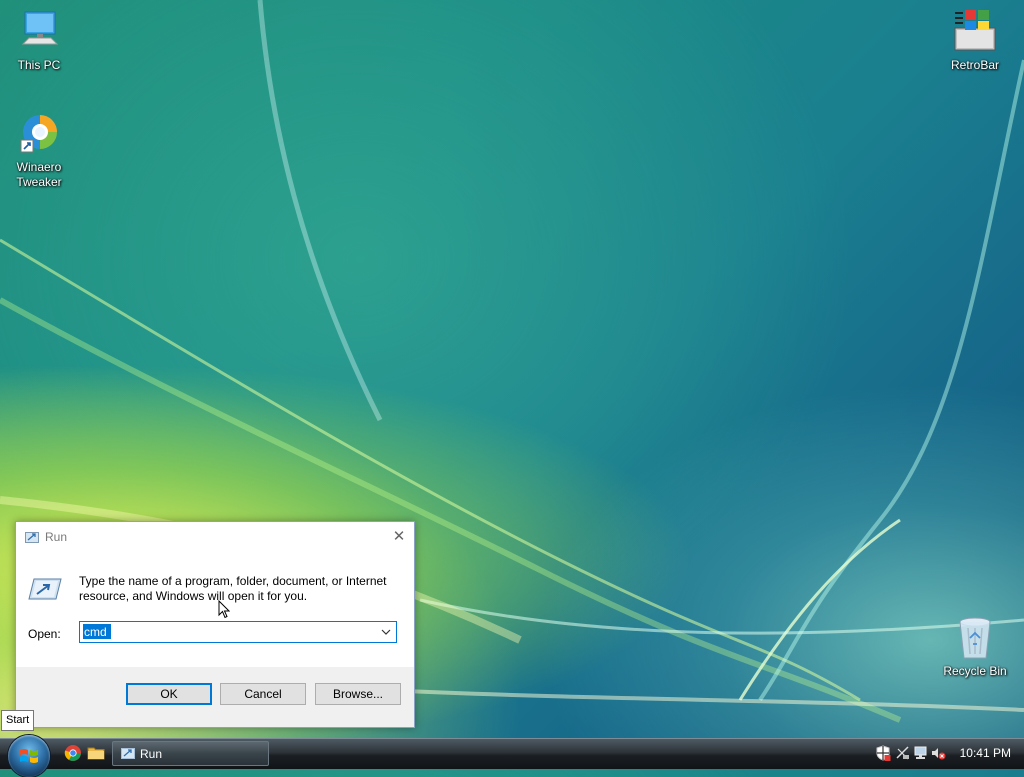  What do you see at coordinates (975, 65) in the screenshot?
I see `desktop-icon-label: RetroBar` at bounding box center [975, 65].